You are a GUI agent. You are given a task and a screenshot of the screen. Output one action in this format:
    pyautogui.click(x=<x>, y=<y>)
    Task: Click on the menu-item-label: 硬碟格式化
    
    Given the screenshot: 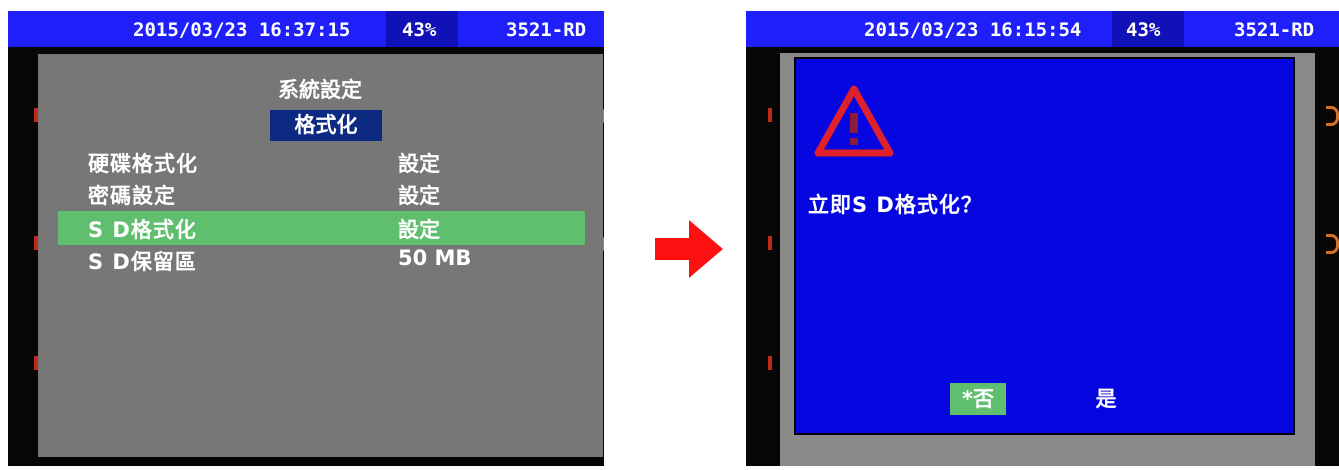 What is the action you would take?
    pyautogui.click(x=143, y=164)
    